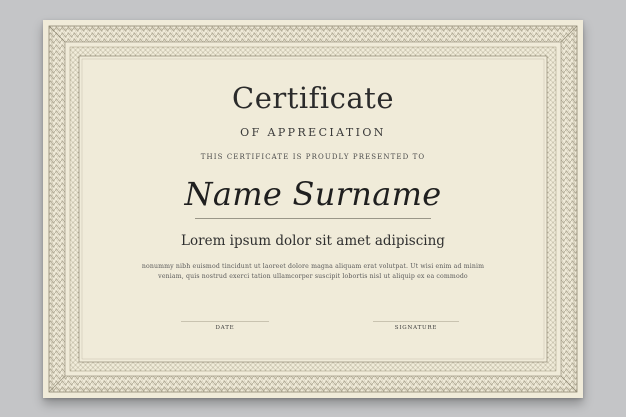 Image resolution: width=626 pixels, height=417 pixels. I want to click on date-label: DATE, so click(225, 328).